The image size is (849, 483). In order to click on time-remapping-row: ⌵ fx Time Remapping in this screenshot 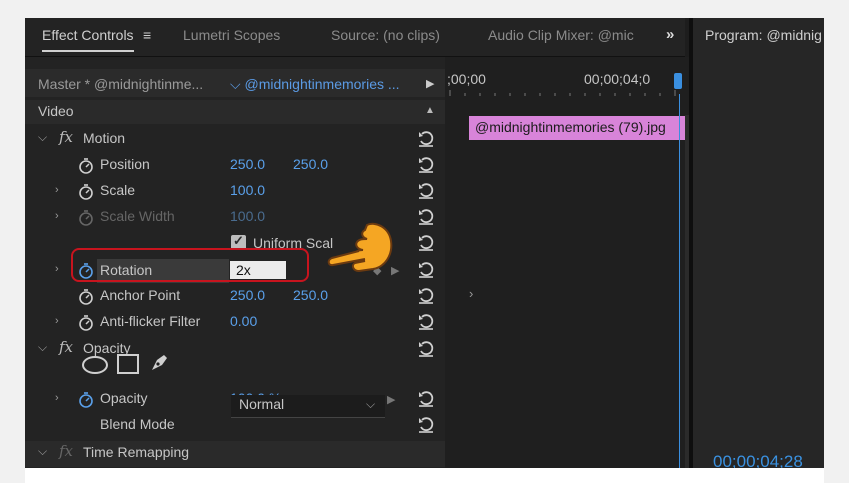, I will do `click(235, 454)`.